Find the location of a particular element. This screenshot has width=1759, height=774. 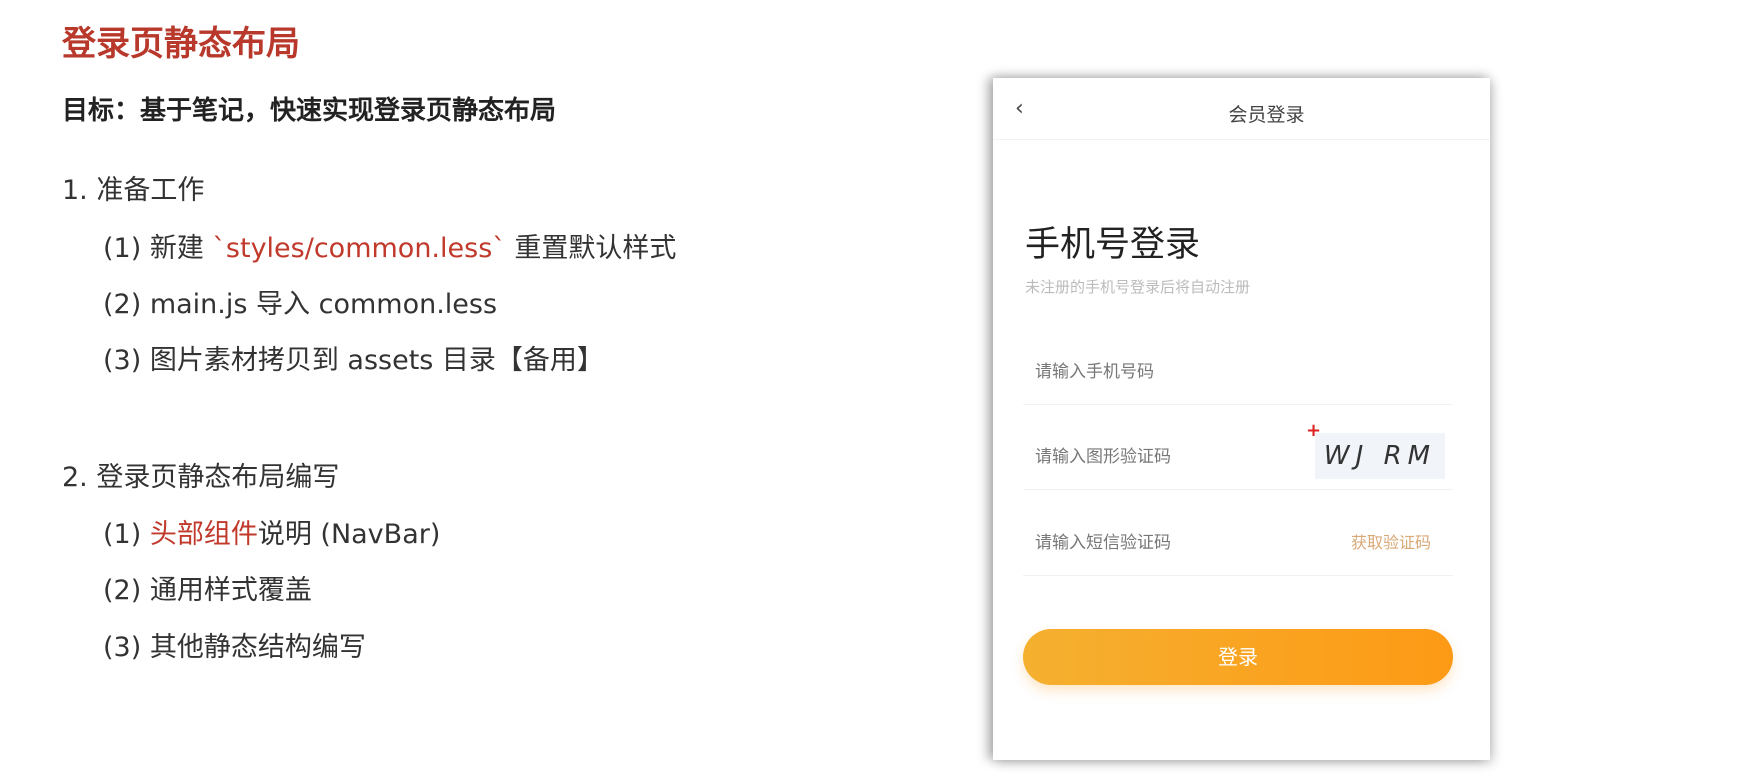

list-item: (3) 图片素材拷贝到 assets 目录【备用】 is located at coordinates (353, 360).